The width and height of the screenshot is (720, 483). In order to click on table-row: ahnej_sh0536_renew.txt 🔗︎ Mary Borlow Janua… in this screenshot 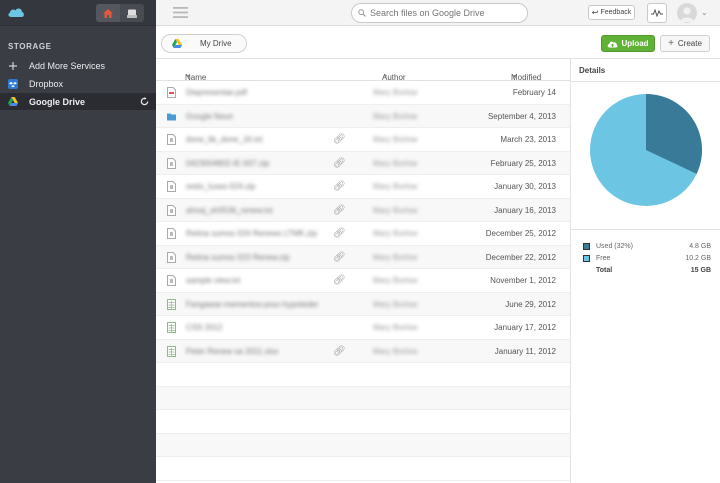, I will do `click(363, 210)`.